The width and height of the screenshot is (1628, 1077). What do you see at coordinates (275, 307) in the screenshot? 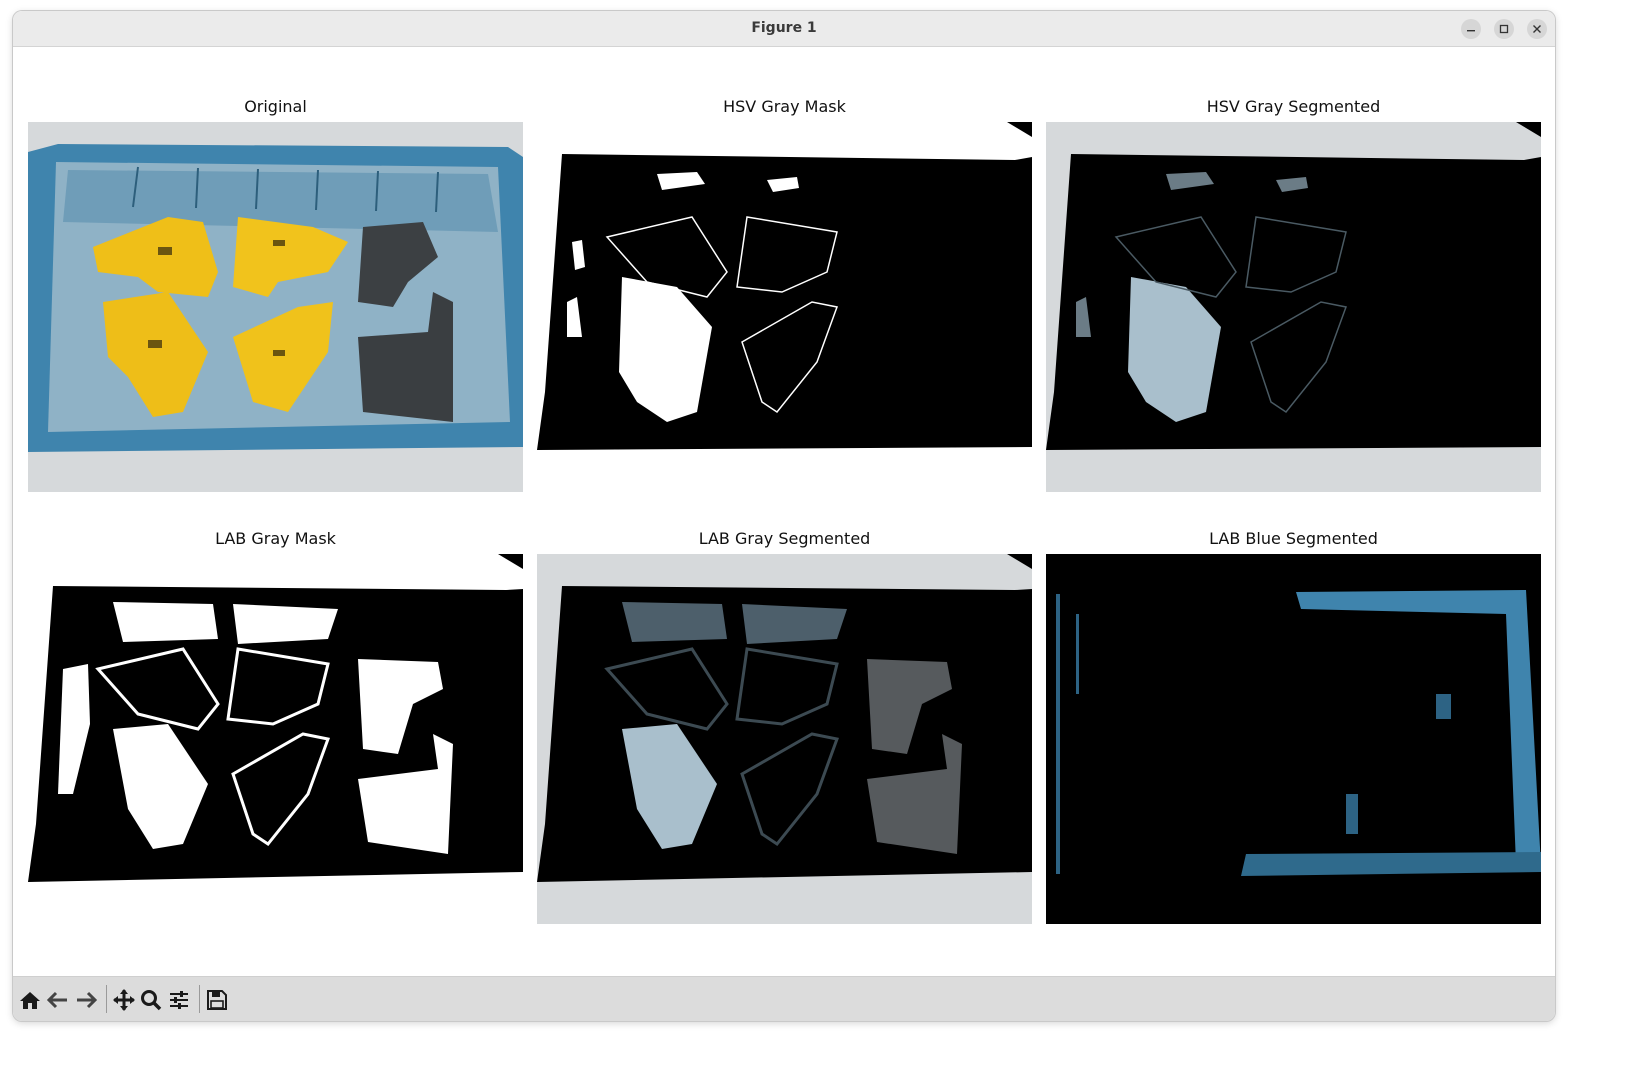
I see `image-original` at bounding box center [275, 307].